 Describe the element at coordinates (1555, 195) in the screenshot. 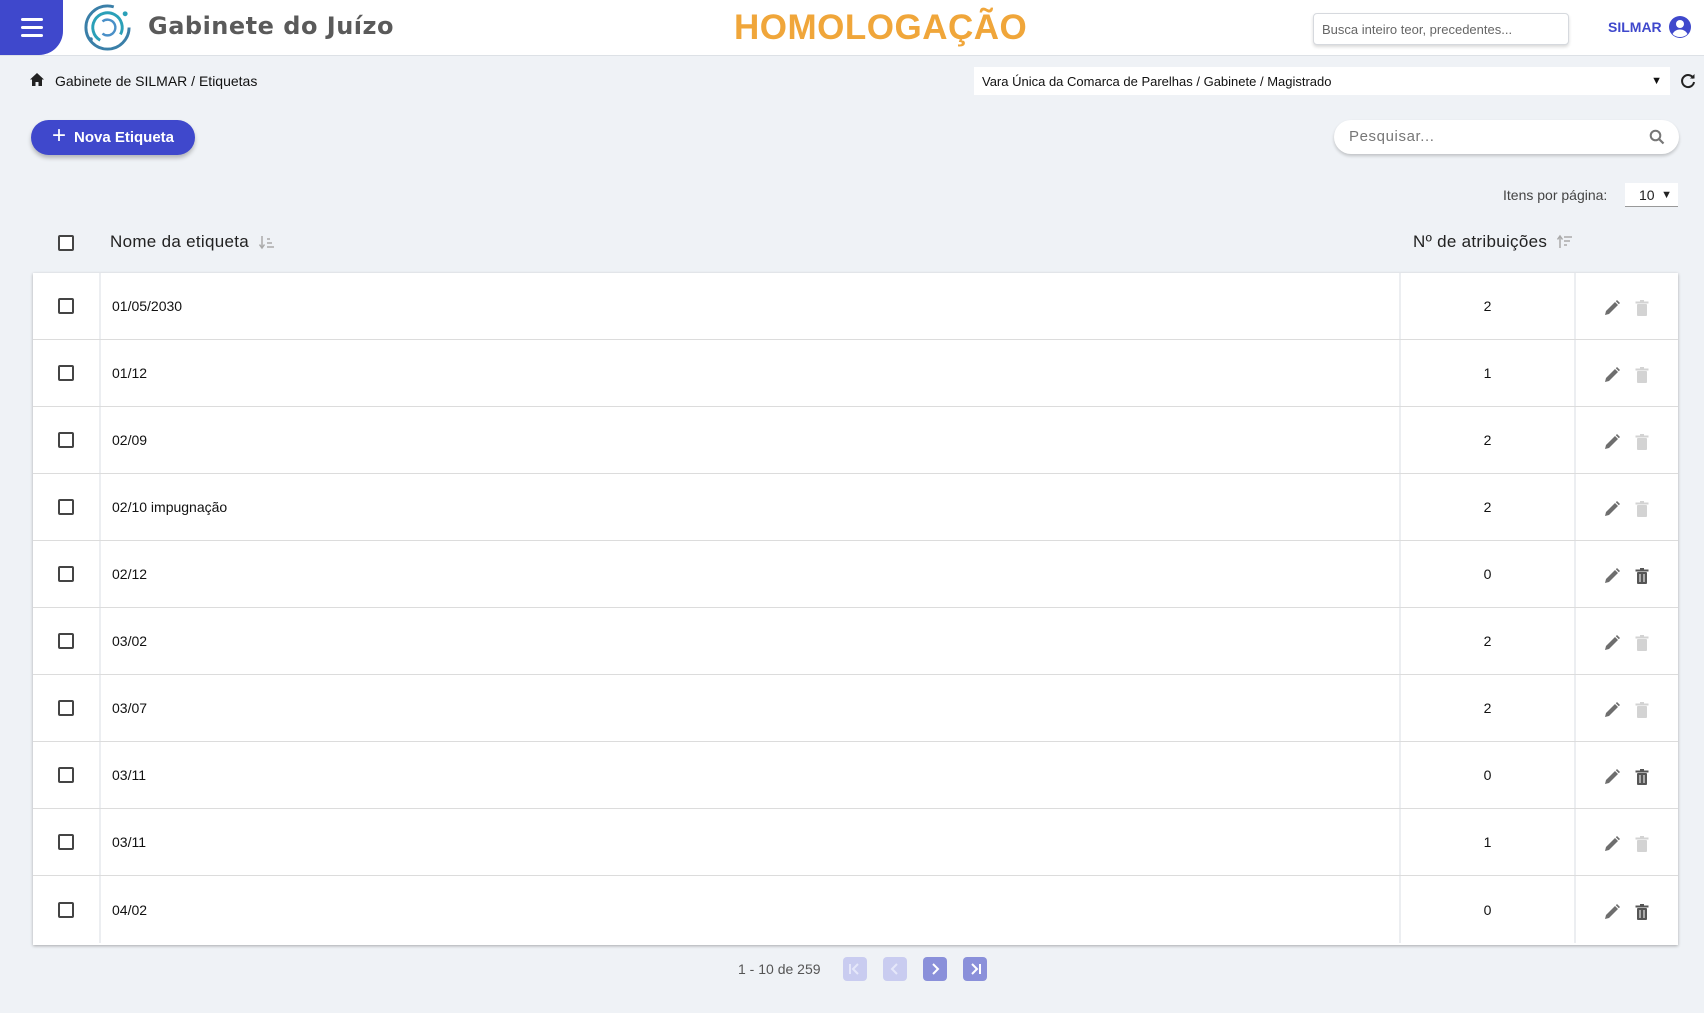

I see `items-per-page-label: Itens por página:` at that location.